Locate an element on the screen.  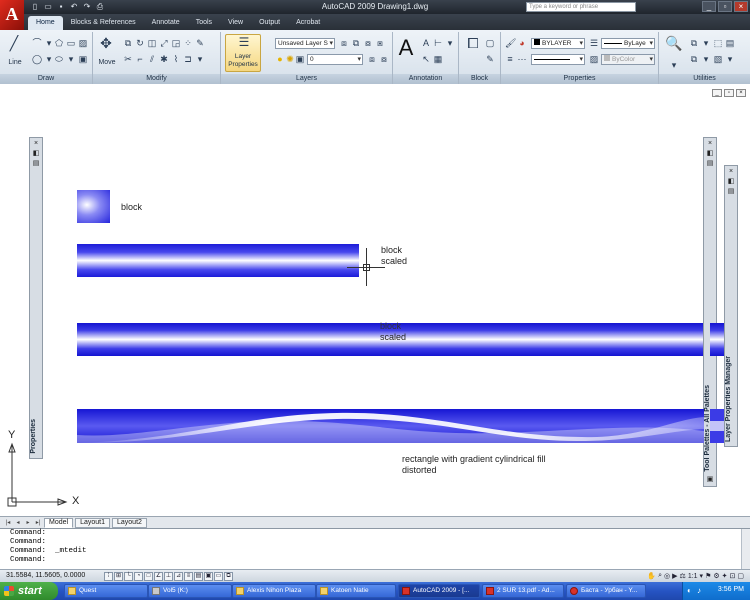
distorted-gradient-rect-end is located at coordinates (717, 426).